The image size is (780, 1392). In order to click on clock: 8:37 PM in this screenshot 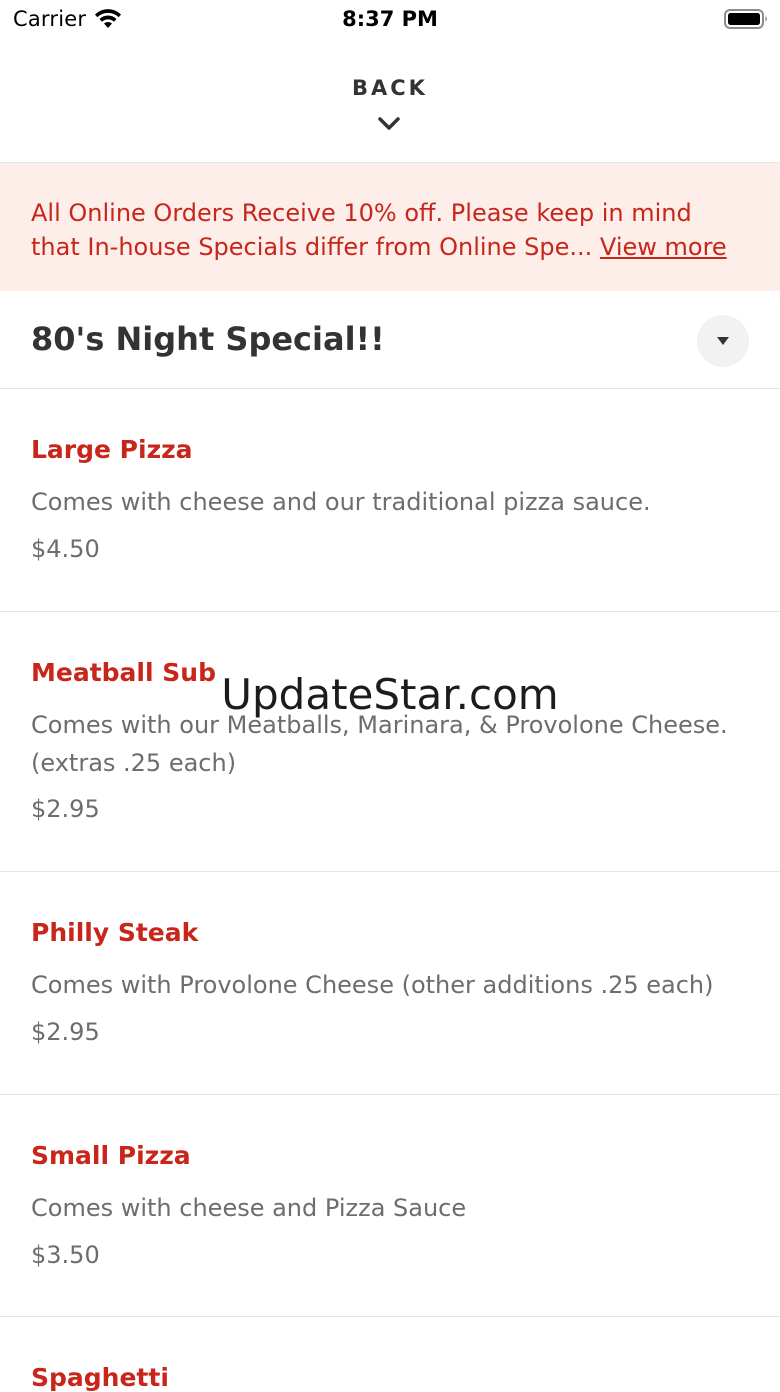, I will do `click(390, 19)`.